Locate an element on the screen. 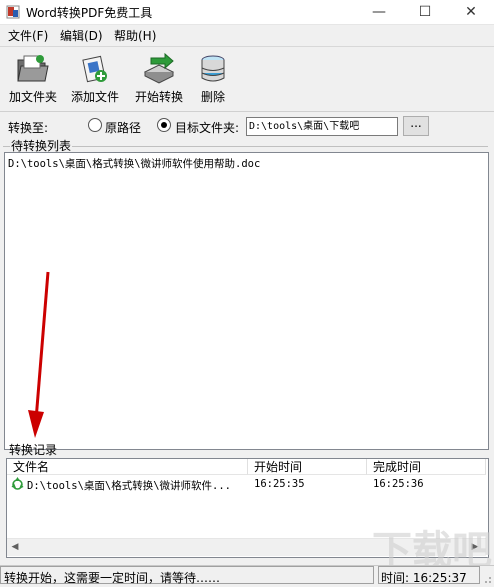 The image size is (494, 587). radio-selected-dot is located at coordinates (164, 125).